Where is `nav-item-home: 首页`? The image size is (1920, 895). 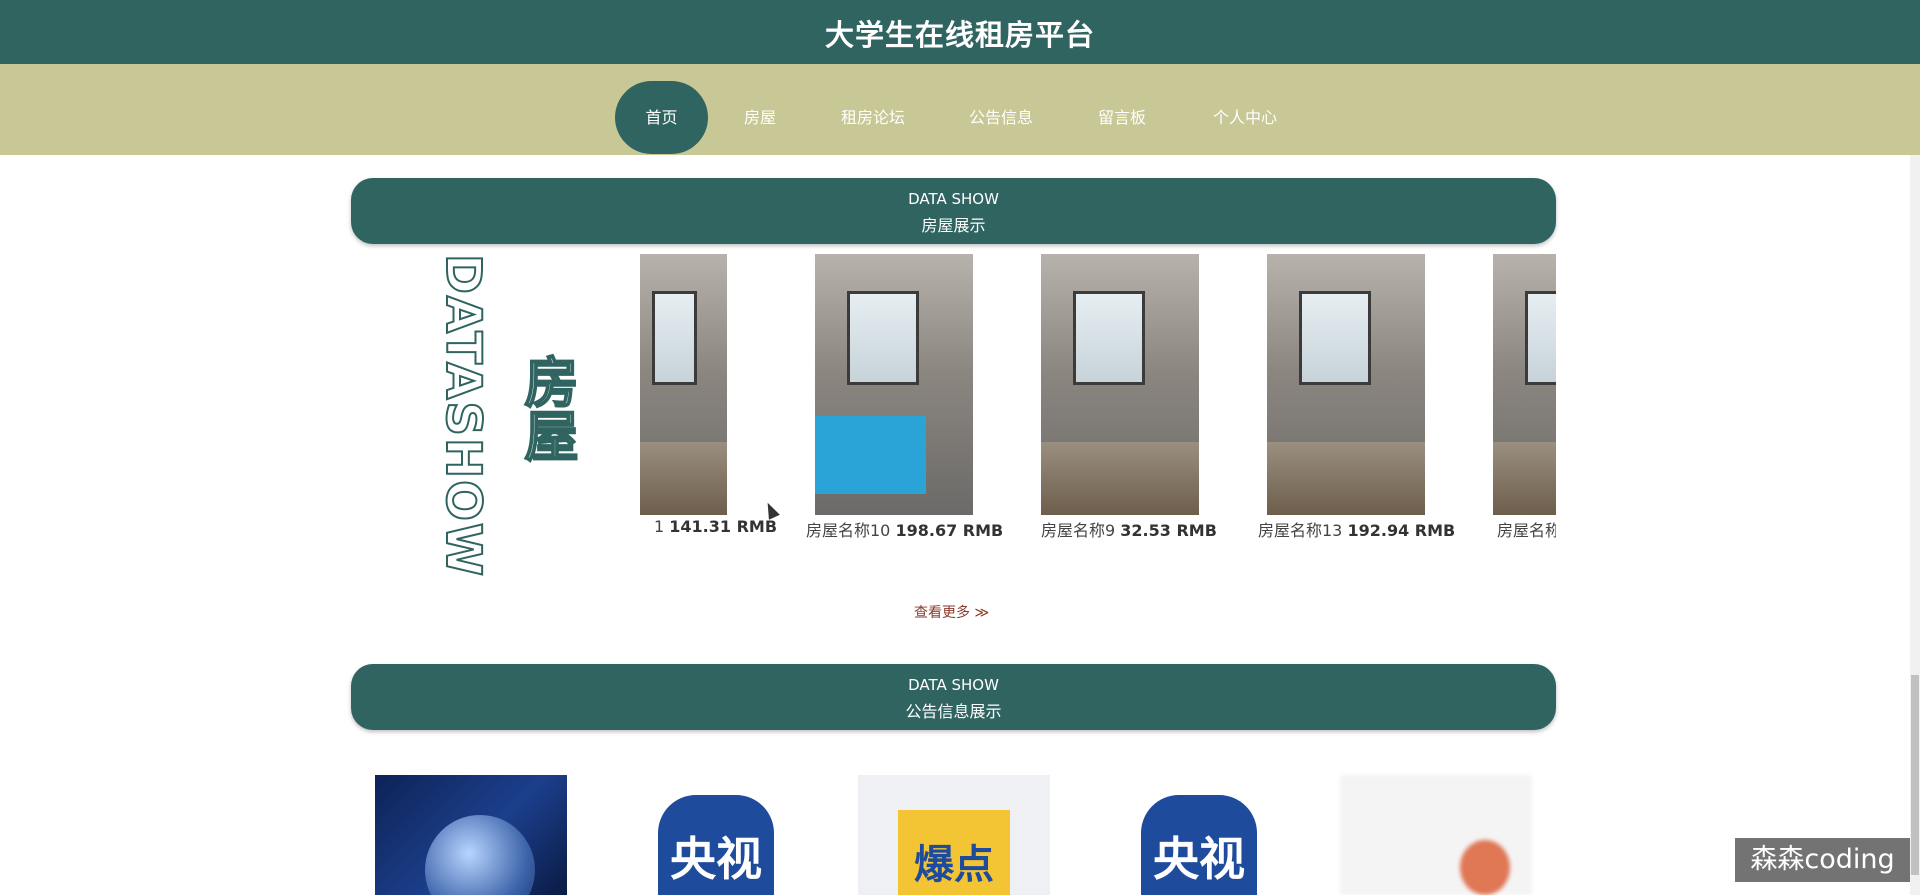
nav-item-home: 首页 is located at coordinates (661, 117).